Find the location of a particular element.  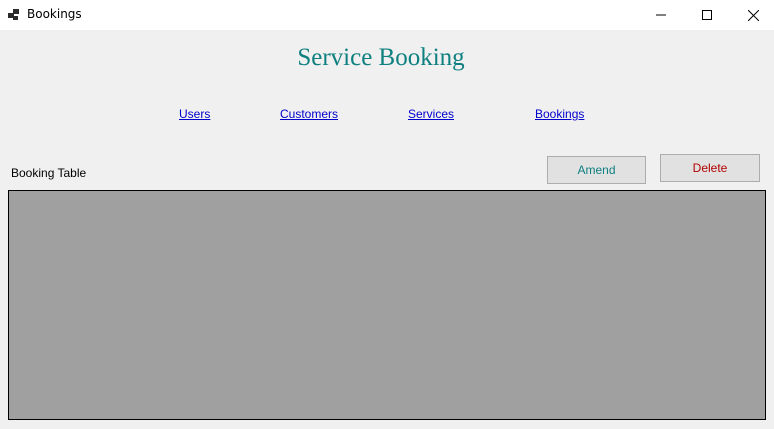

title-bar: Bookings is located at coordinates (387, 15).